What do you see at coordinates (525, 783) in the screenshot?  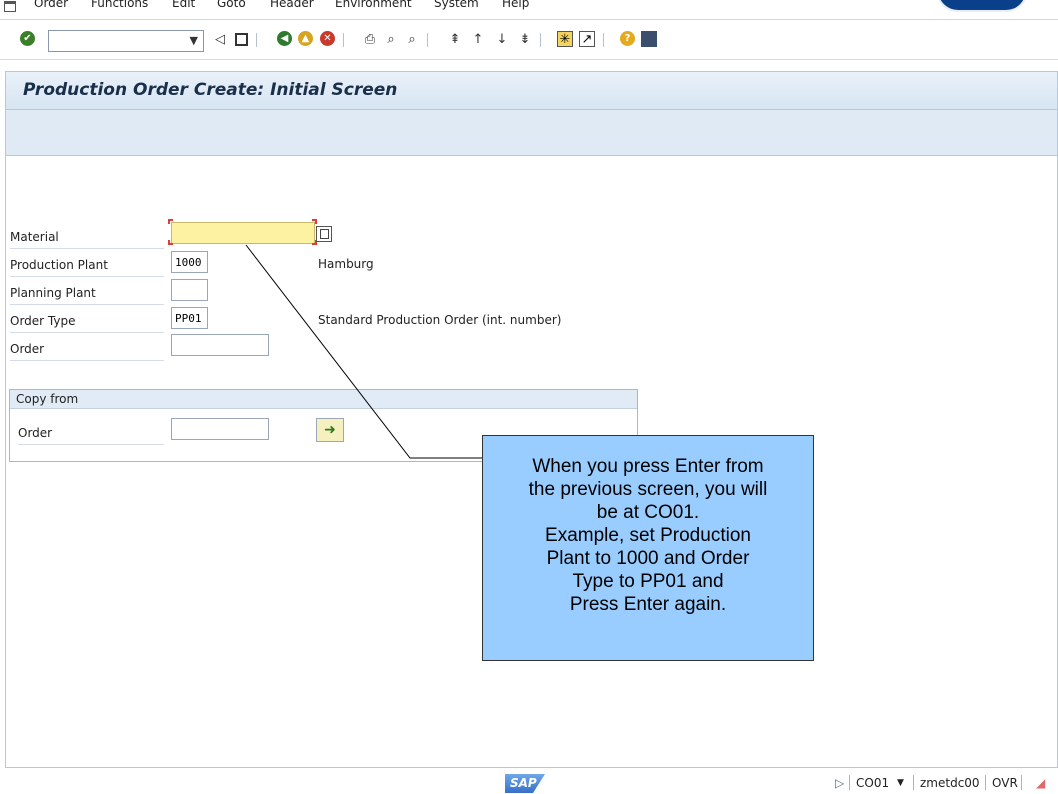 I see `sap-logo: SAP` at bounding box center [525, 783].